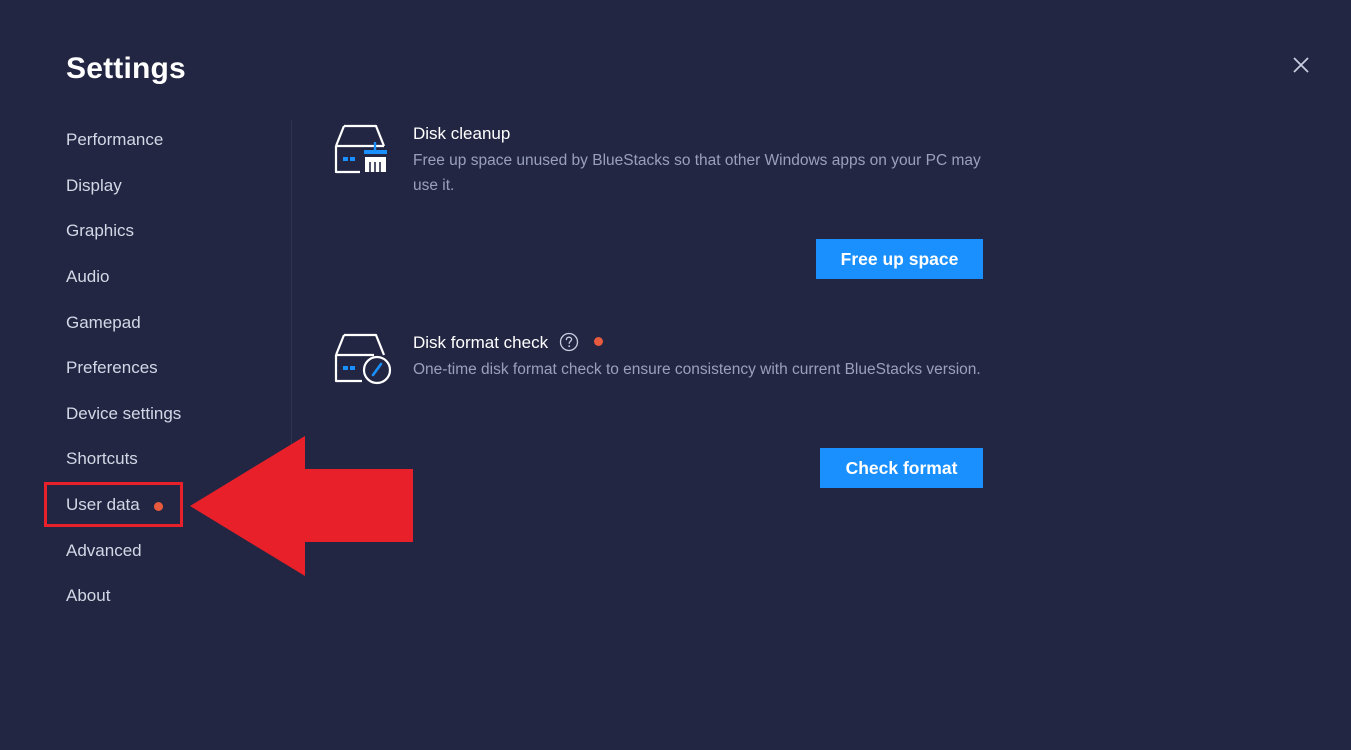 The width and height of the screenshot is (1351, 750). I want to click on sidebar-item-label: Device settings, so click(124, 413).